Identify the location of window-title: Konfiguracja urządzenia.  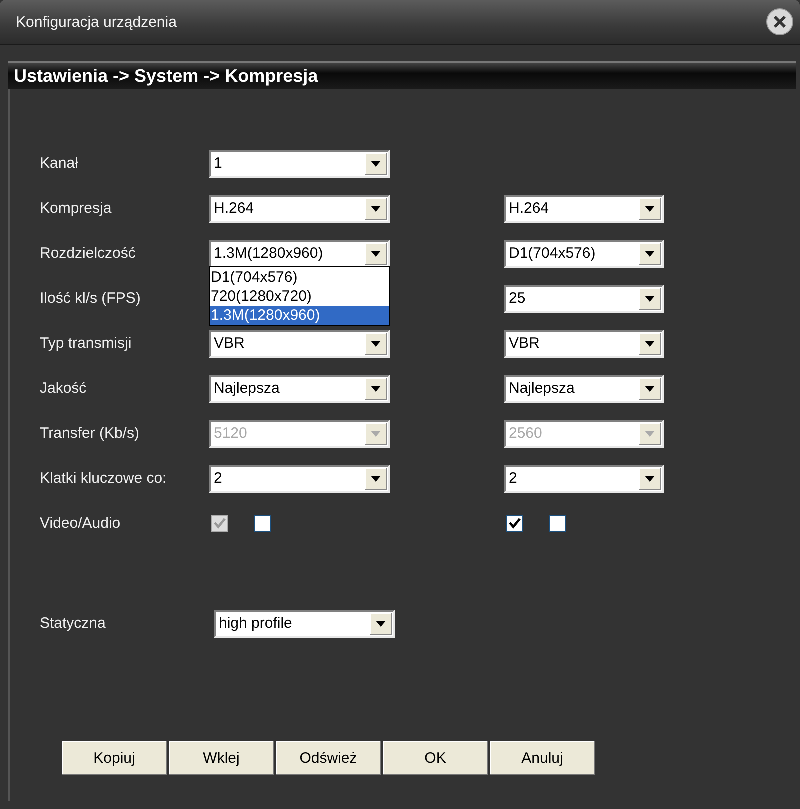
(96, 22).